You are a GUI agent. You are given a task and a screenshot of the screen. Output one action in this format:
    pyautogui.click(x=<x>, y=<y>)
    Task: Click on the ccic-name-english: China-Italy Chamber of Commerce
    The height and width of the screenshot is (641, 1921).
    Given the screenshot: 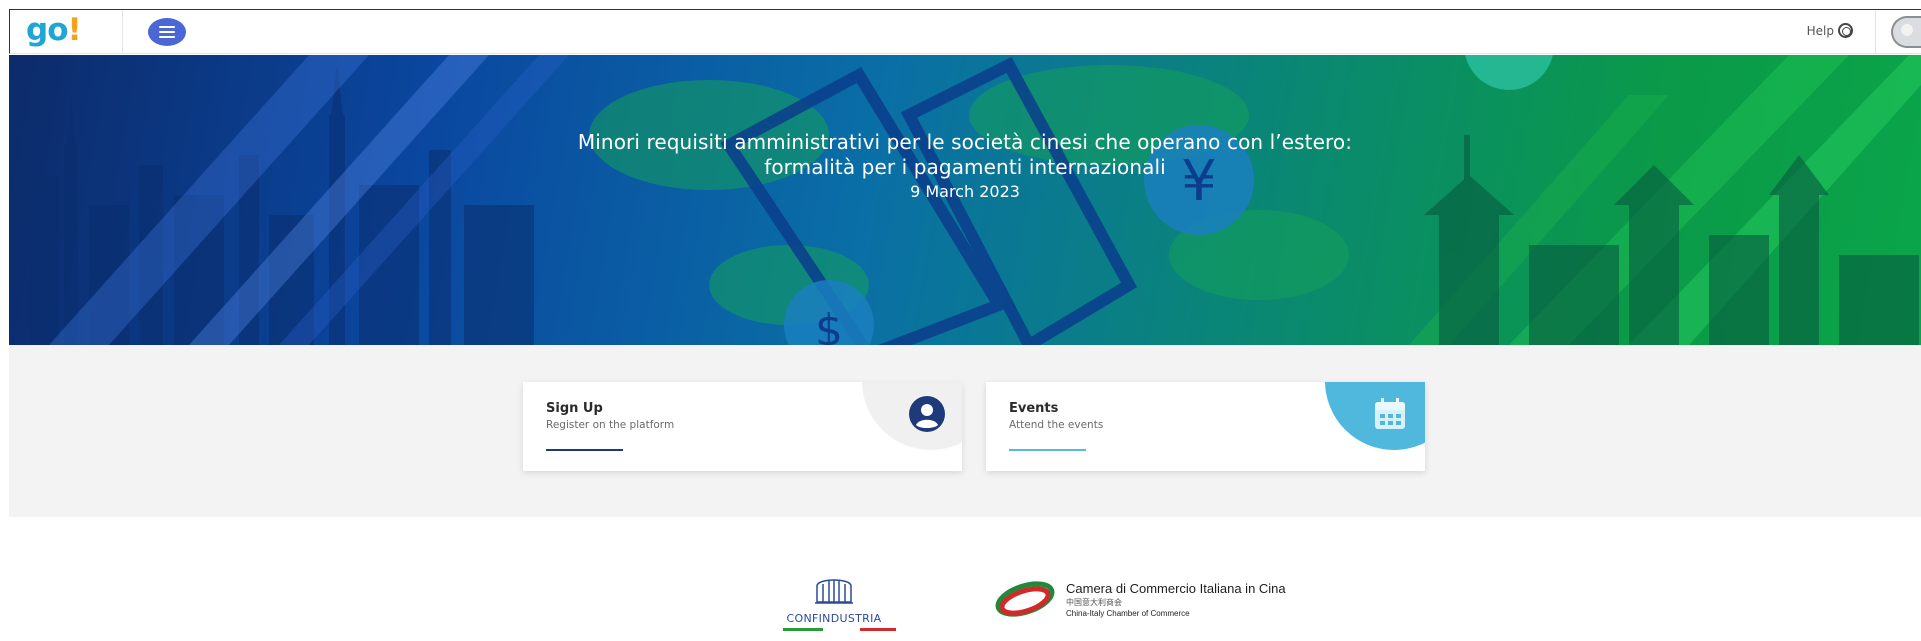 What is the action you would take?
    pyautogui.click(x=1128, y=613)
    